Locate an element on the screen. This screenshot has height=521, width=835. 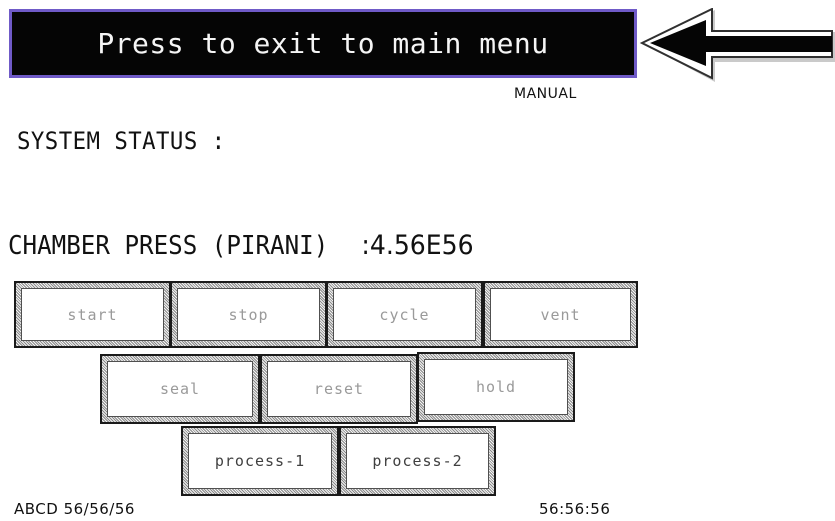
stop-button: stop is located at coordinates (248, 314).